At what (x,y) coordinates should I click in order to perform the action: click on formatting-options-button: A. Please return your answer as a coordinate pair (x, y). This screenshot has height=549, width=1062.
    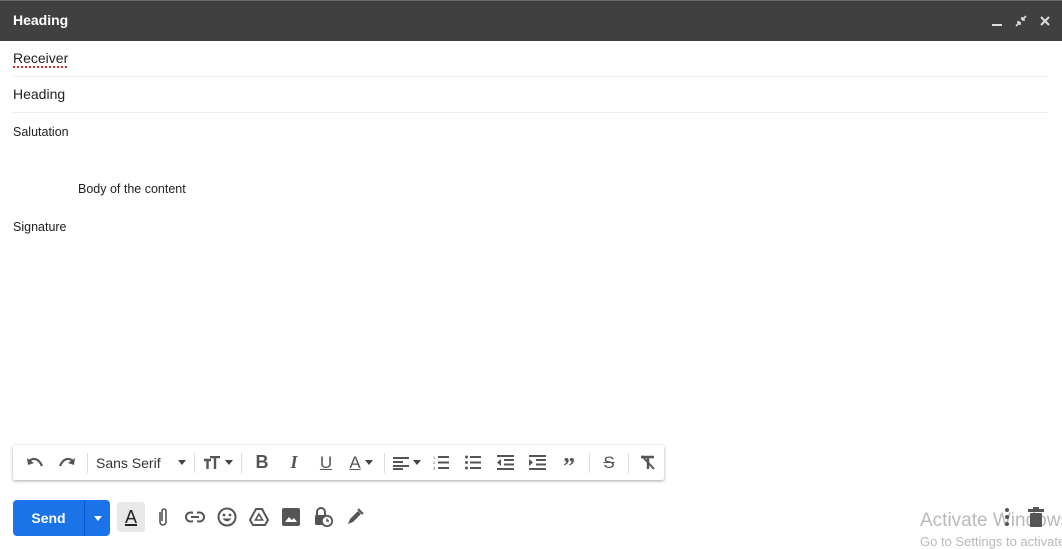
    Looking at the image, I should click on (131, 517).